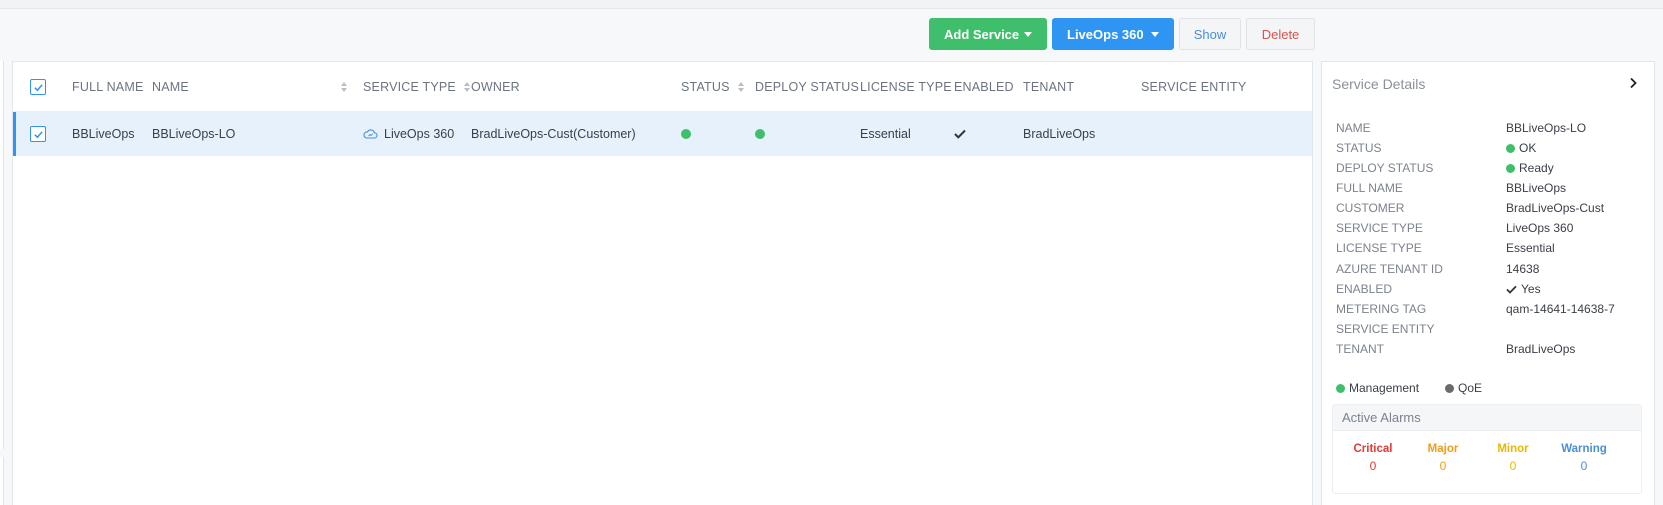 The width and height of the screenshot is (1663, 505). Describe the element at coordinates (370, 134) in the screenshot. I see `cloud-icon` at that location.